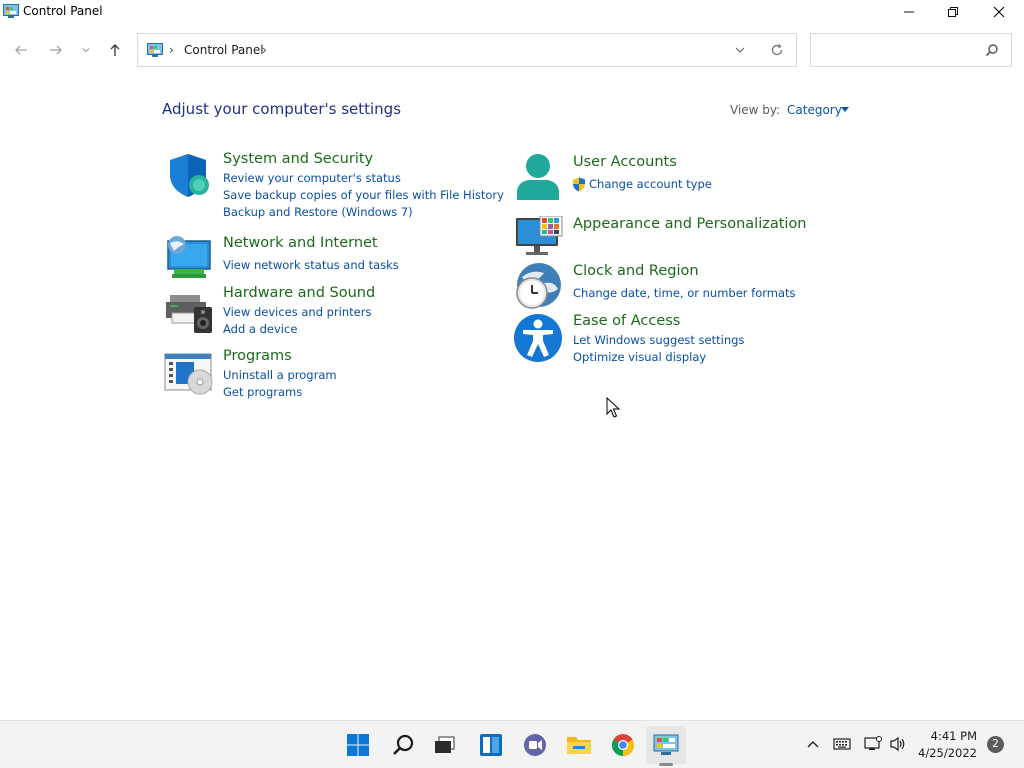 The height and width of the screenshot is (768, 1024). I want to click on volume-icon, so click(898, 744).